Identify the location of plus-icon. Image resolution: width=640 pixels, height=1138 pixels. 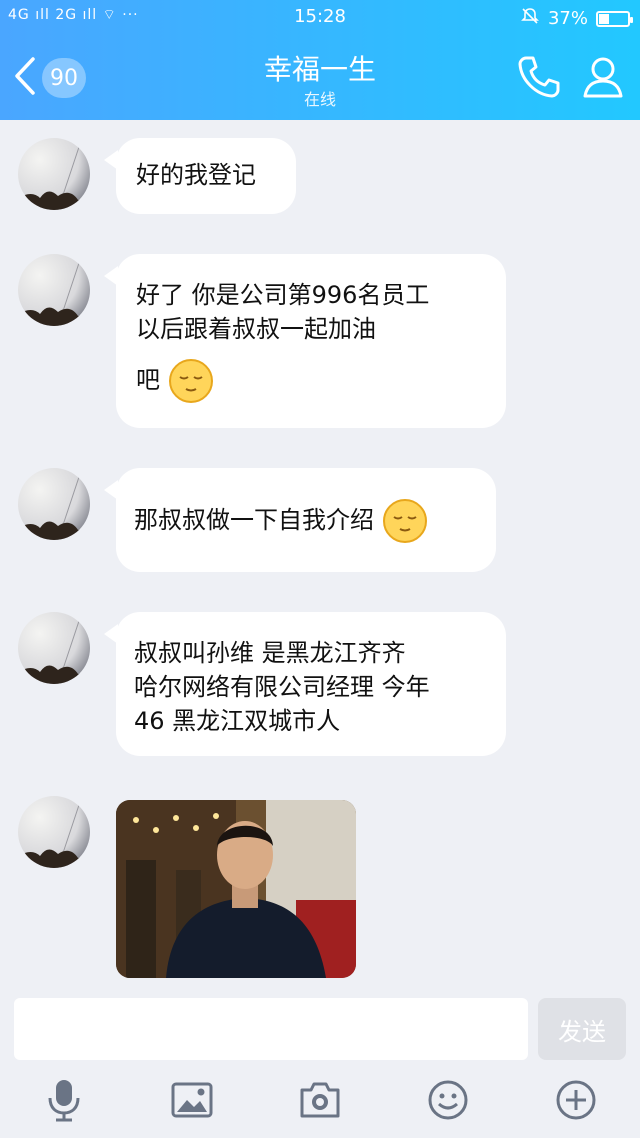
(576, 1100).